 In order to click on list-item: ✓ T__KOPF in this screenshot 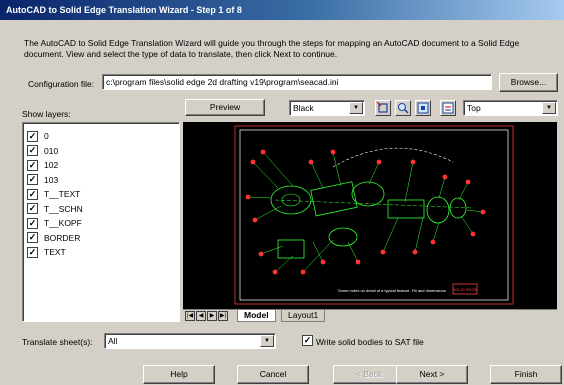, I will do `click(103, 223)`.